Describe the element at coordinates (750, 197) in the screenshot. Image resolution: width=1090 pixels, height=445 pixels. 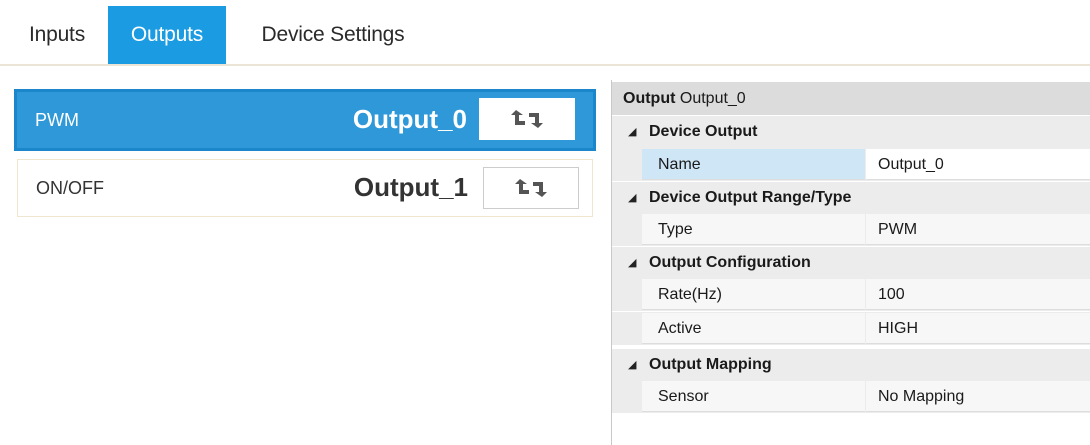
I see `category-label: Device Output Range/Type` at that location.